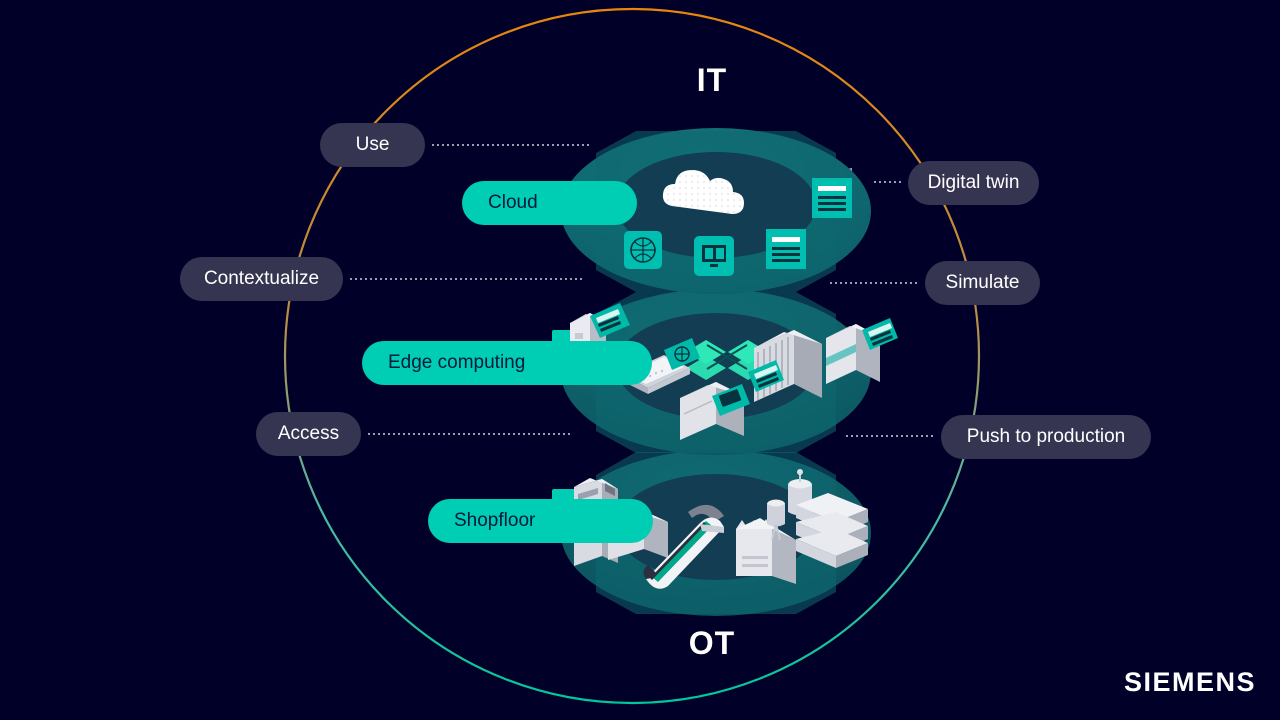 The width and height of the screenshot is (1280, 720). I want to click on step-pill-digital-twin: Digital twin, so click(973, 183).